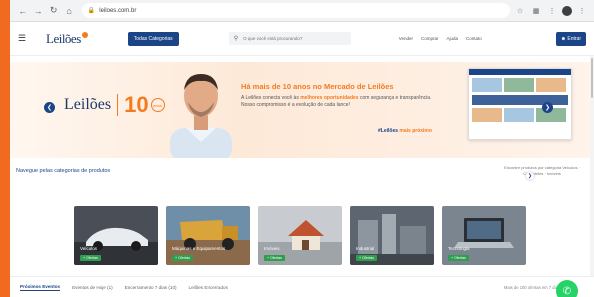 Image resolution: width=594 pixels, height=297 pixels. What do you see at coordinates (68, 11) in the screenshot?
I see `home-icon: ⌂` at bounding box center [68, 11].